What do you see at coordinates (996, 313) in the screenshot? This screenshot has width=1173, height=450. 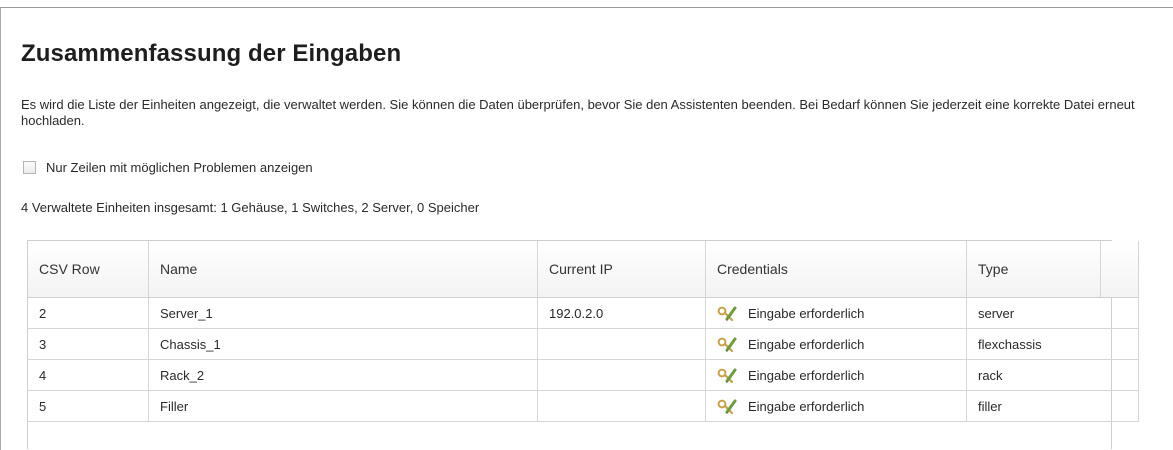 I see `cell-type-text: server` at bounding box center [996, 313].